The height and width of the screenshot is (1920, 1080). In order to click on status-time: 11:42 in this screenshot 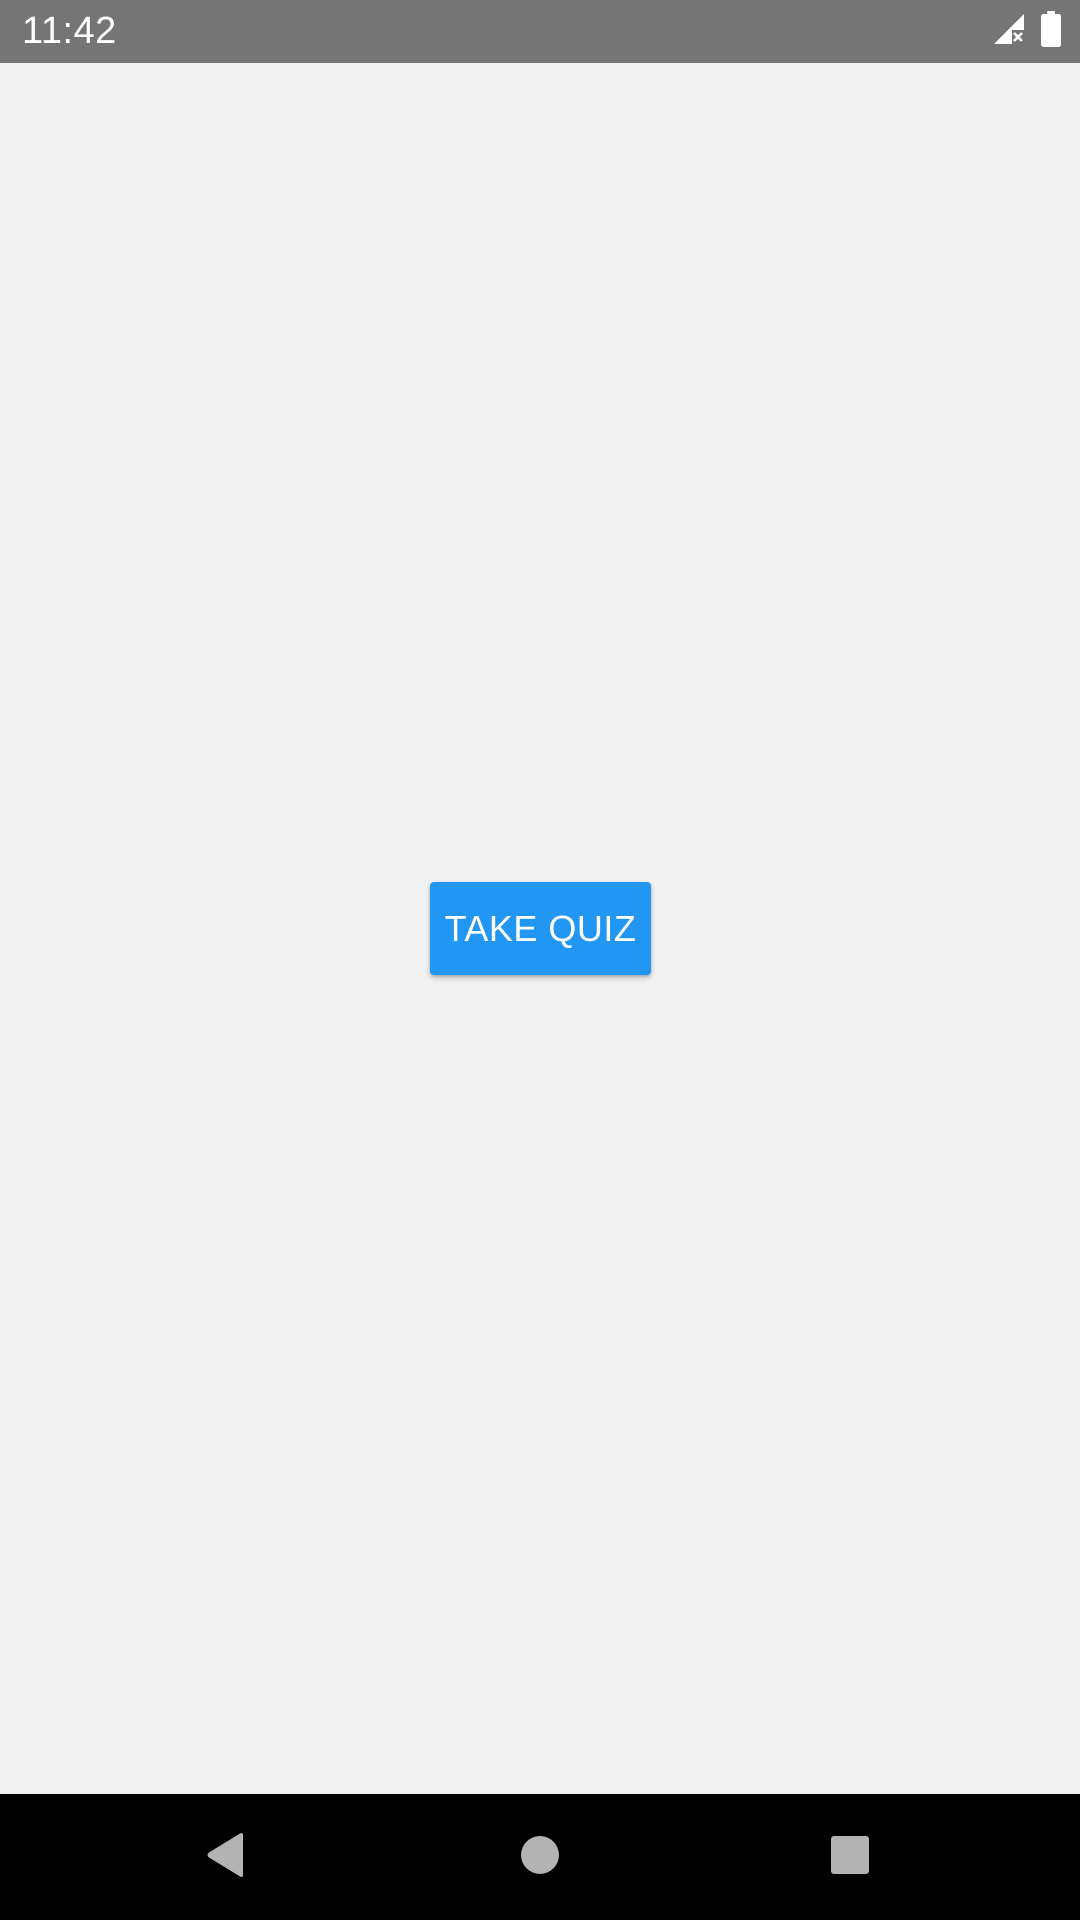, I will do `click(69, 31)`.